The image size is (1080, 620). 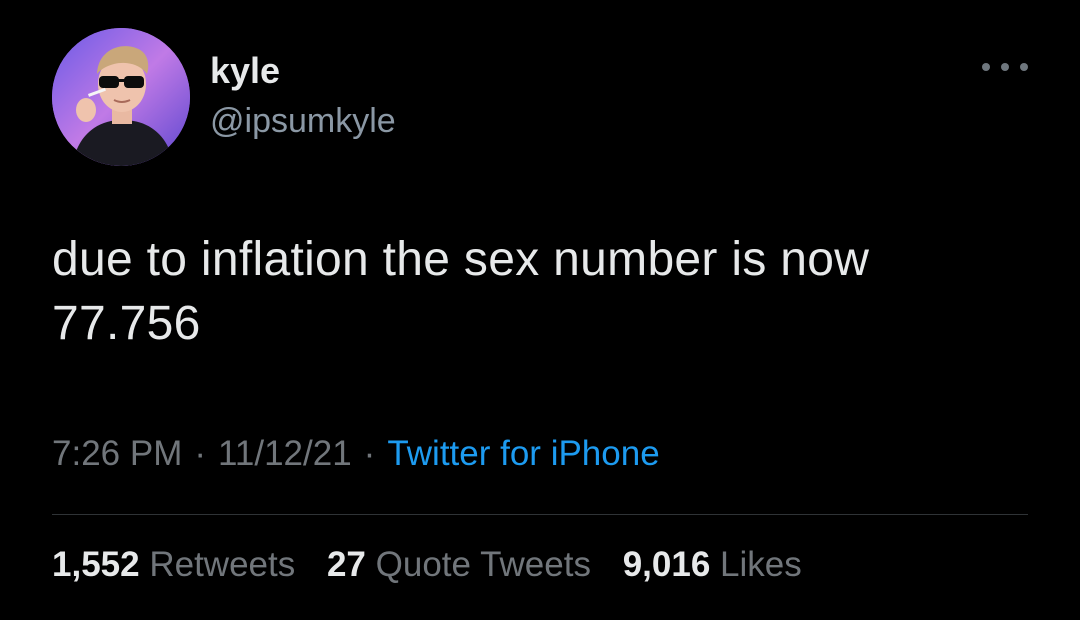 I want to click on divider, so click(x=540, y=514).